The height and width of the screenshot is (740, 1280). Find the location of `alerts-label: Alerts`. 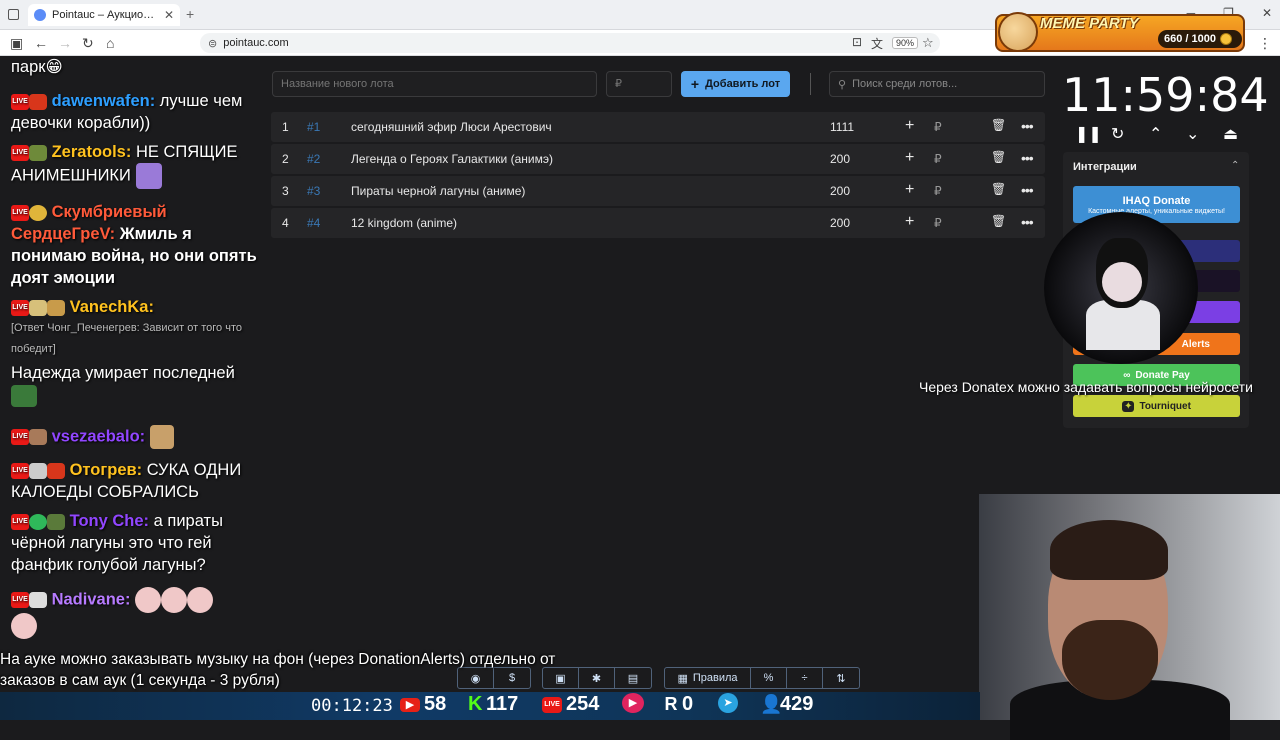

alerts-label: Alerts is located at coordinates (1195, 344).